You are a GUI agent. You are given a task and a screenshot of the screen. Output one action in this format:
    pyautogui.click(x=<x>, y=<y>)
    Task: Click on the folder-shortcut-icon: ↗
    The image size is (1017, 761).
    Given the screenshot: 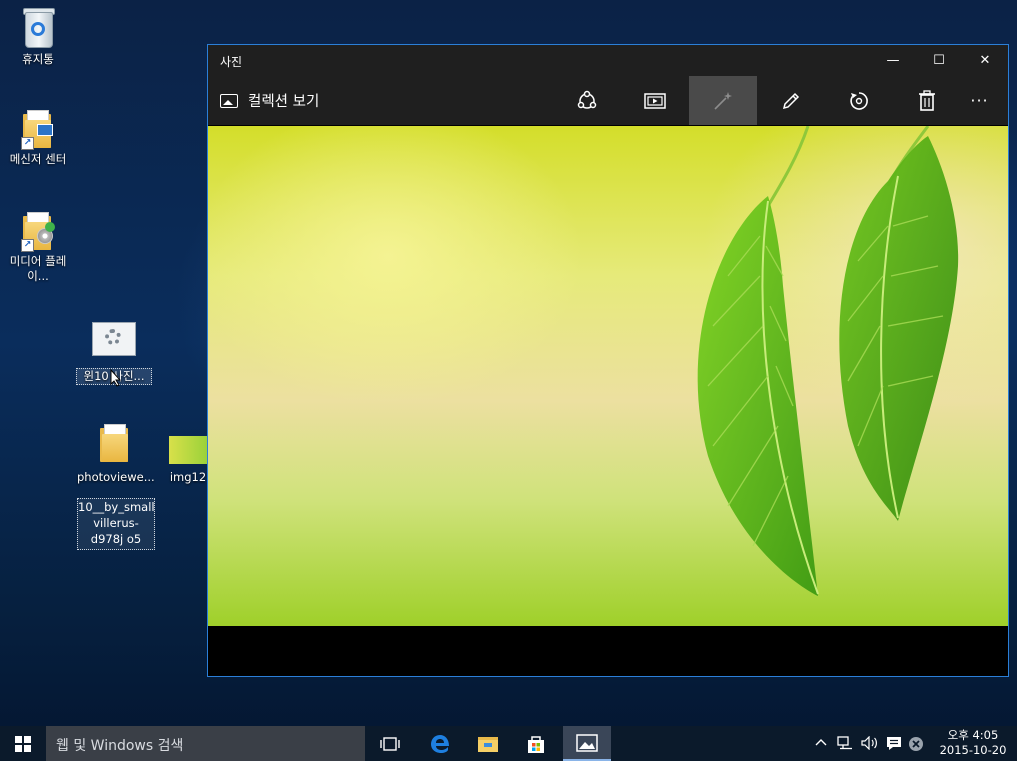 What is the action you would take?
    pyautogui.click(x=37, y=130)
    